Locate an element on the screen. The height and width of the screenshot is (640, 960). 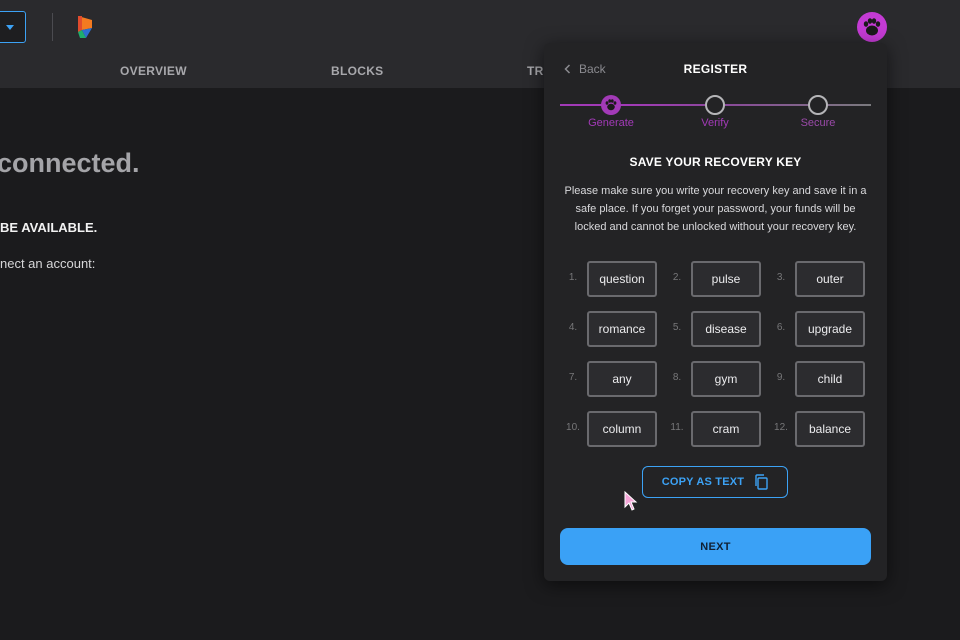
recovery-word-item: 6. upgrade is located at coordinates (820, 329).